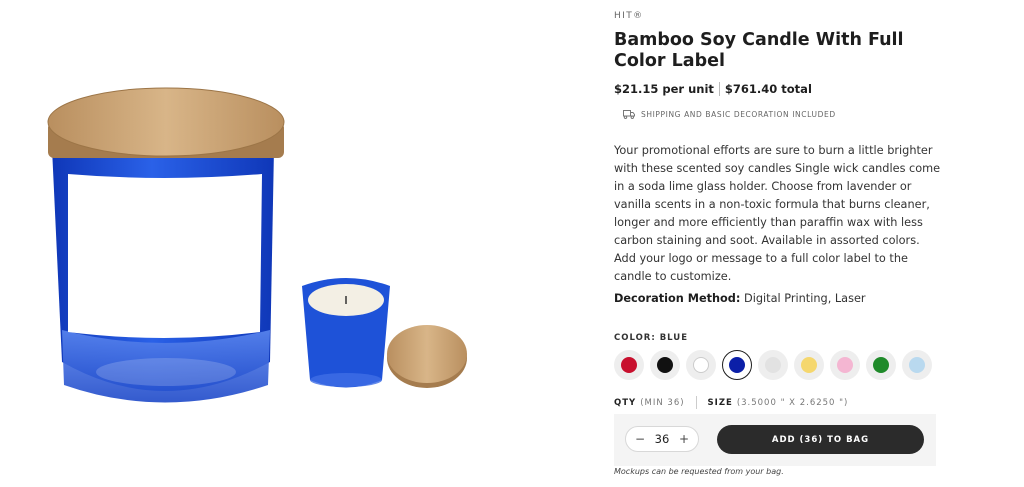  I want to click on decoration-method-value: Digital Printing, Laser, so click(805, 298).